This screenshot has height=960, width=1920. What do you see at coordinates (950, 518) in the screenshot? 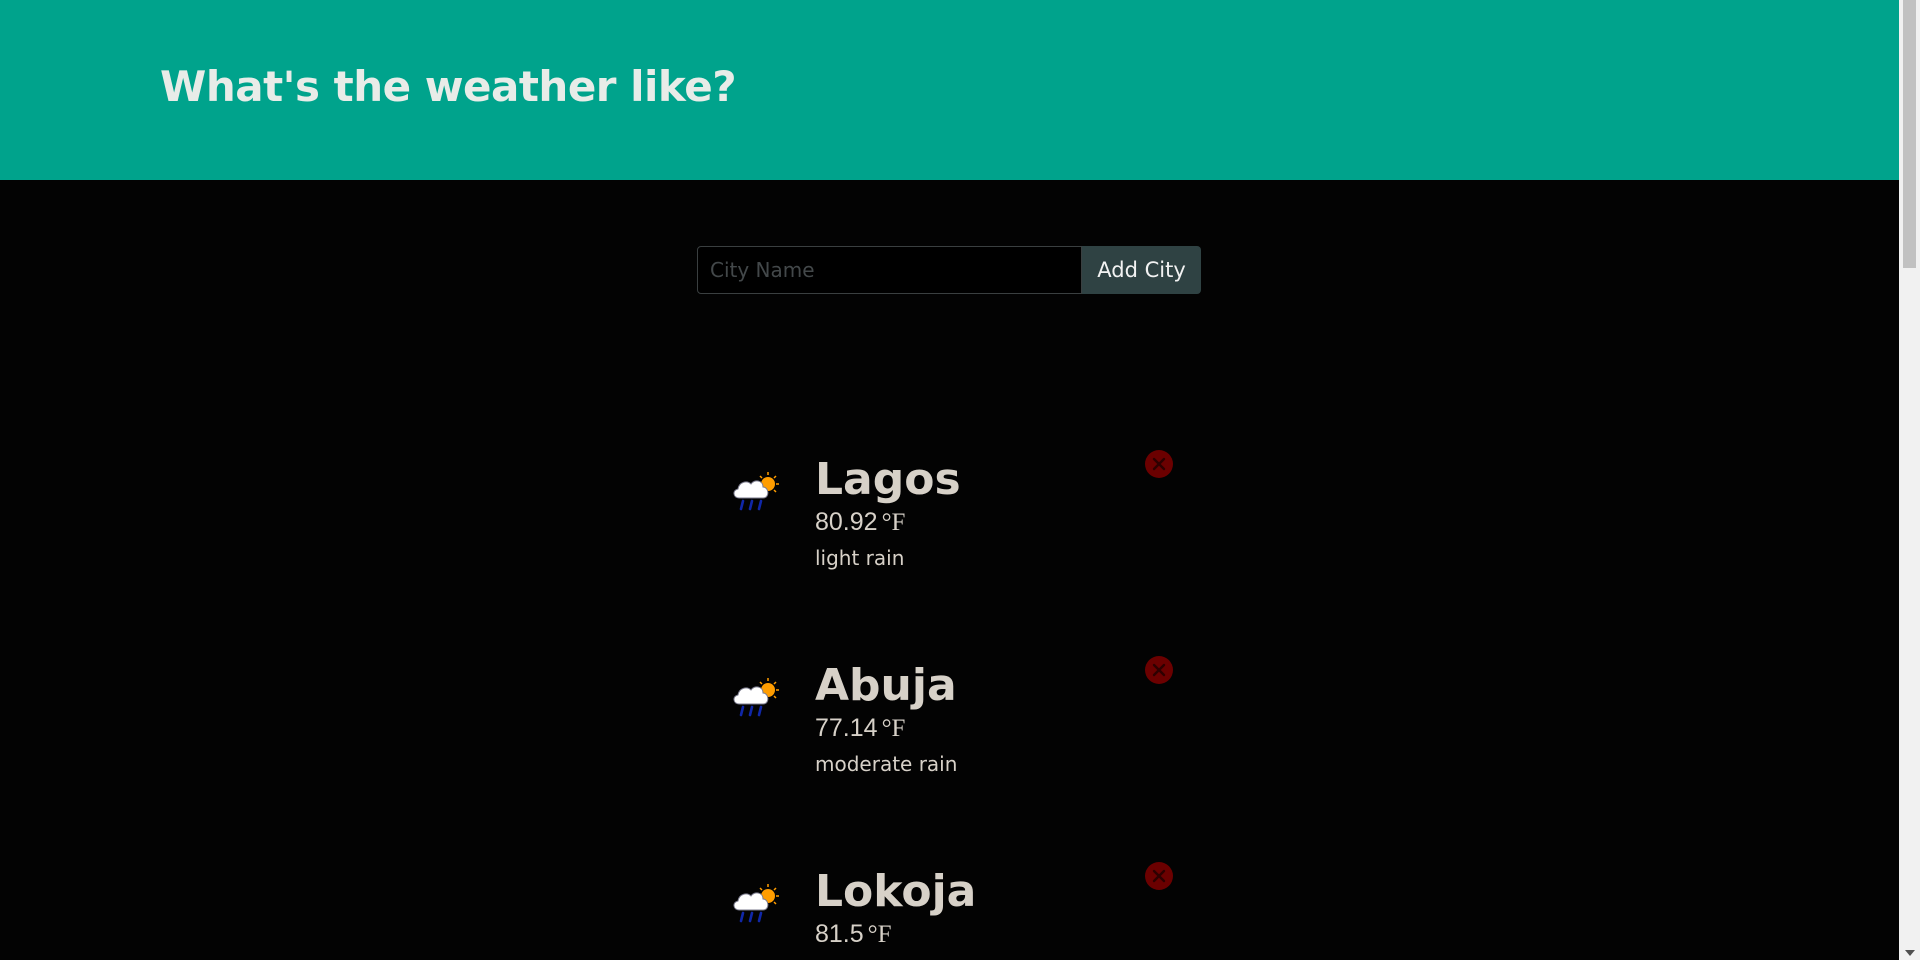
I see `city-card: Lagos 80.92 °F light rain` at bounding box center [950, 518].